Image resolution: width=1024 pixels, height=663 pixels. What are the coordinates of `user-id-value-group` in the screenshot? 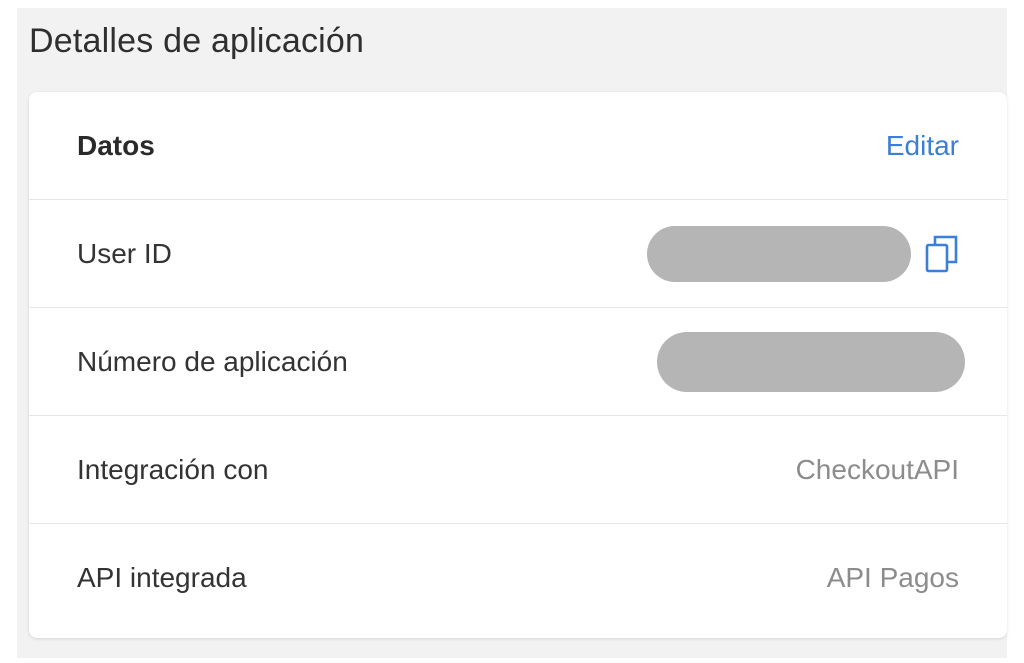 It's located at (803, 253).